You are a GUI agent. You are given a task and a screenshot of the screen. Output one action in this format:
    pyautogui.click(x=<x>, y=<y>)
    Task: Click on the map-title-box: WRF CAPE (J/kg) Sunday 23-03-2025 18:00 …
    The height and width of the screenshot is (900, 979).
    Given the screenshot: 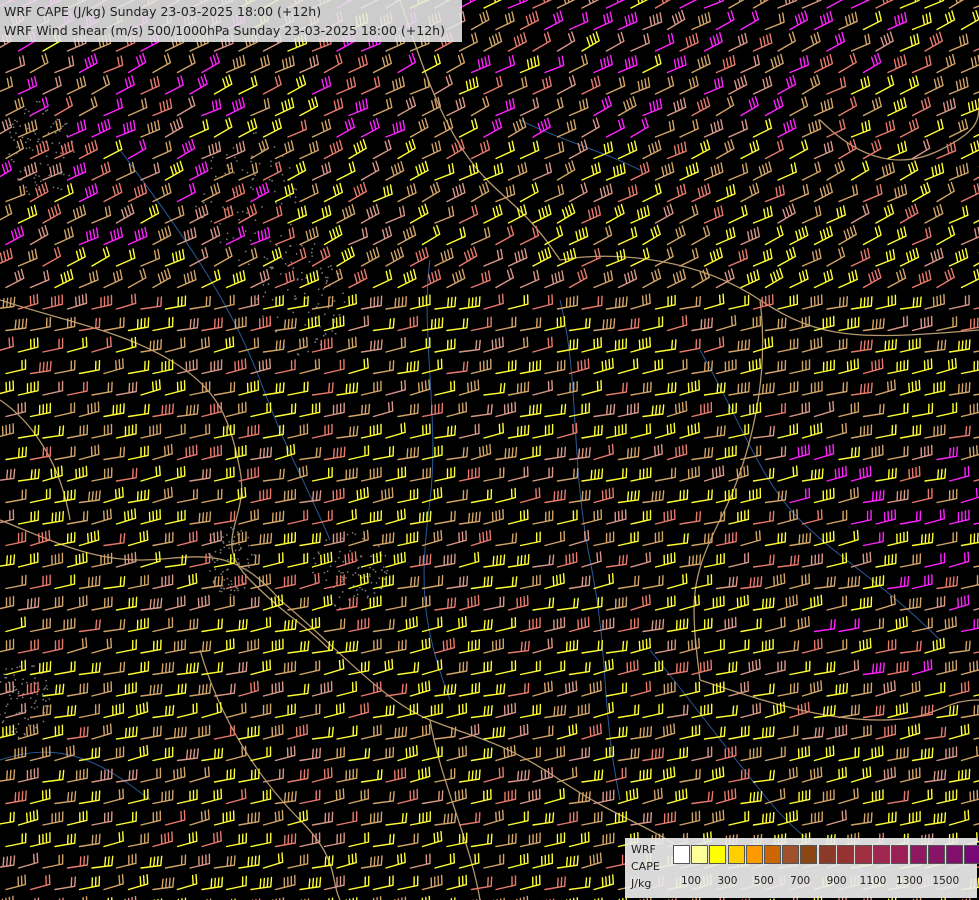 What is the action you would take?
    pyautogui.click(x=231, y=21)
    